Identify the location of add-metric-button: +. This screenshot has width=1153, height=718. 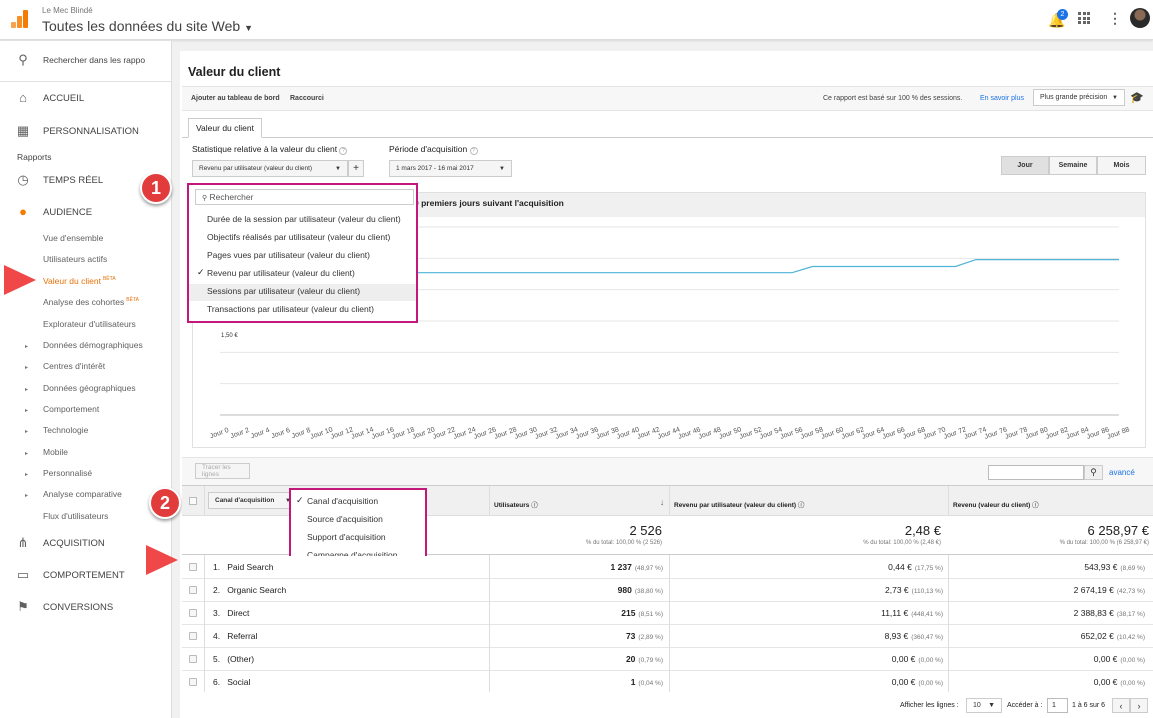
(356, 168).